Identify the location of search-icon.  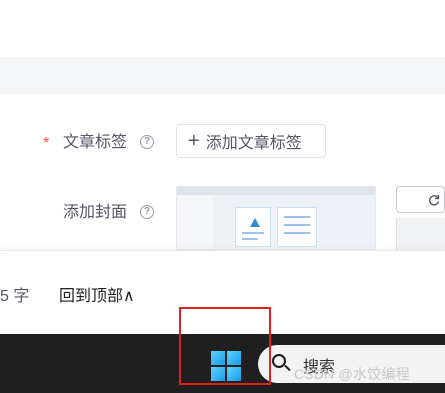
(281, 363).